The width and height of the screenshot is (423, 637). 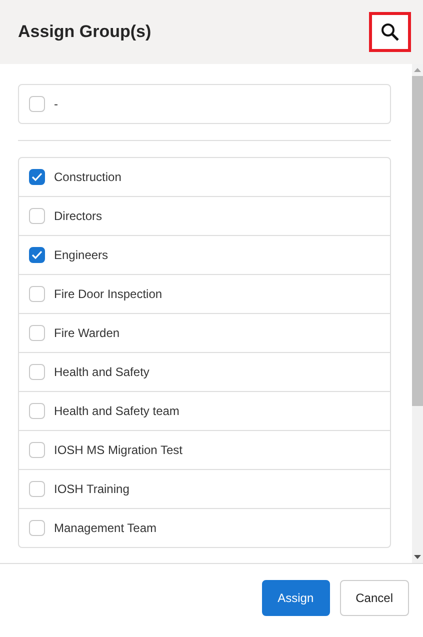 What do you see at coordinates (108, 294) in the screenshot?
I see `checkbox-label: Fire Door Inspection` at bounding box center [108, 294].